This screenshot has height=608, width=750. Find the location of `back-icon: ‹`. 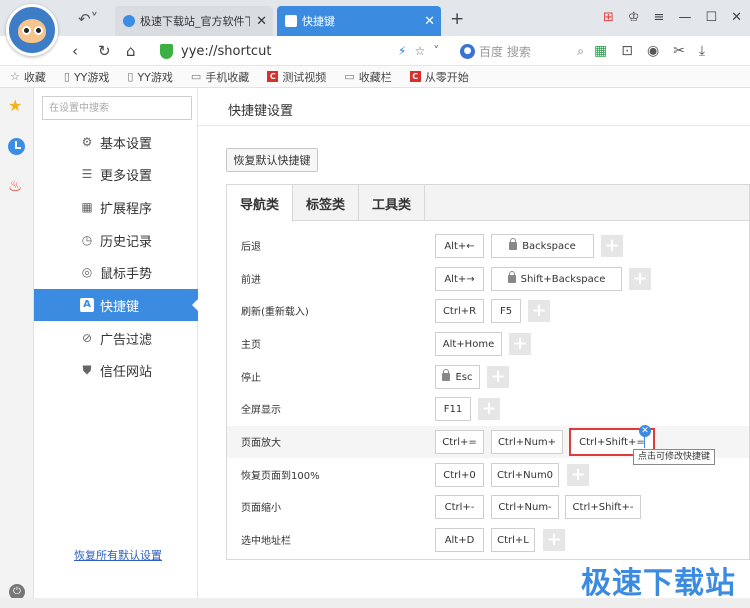

back-icon: ‹ is located at coordinates (75, 51).